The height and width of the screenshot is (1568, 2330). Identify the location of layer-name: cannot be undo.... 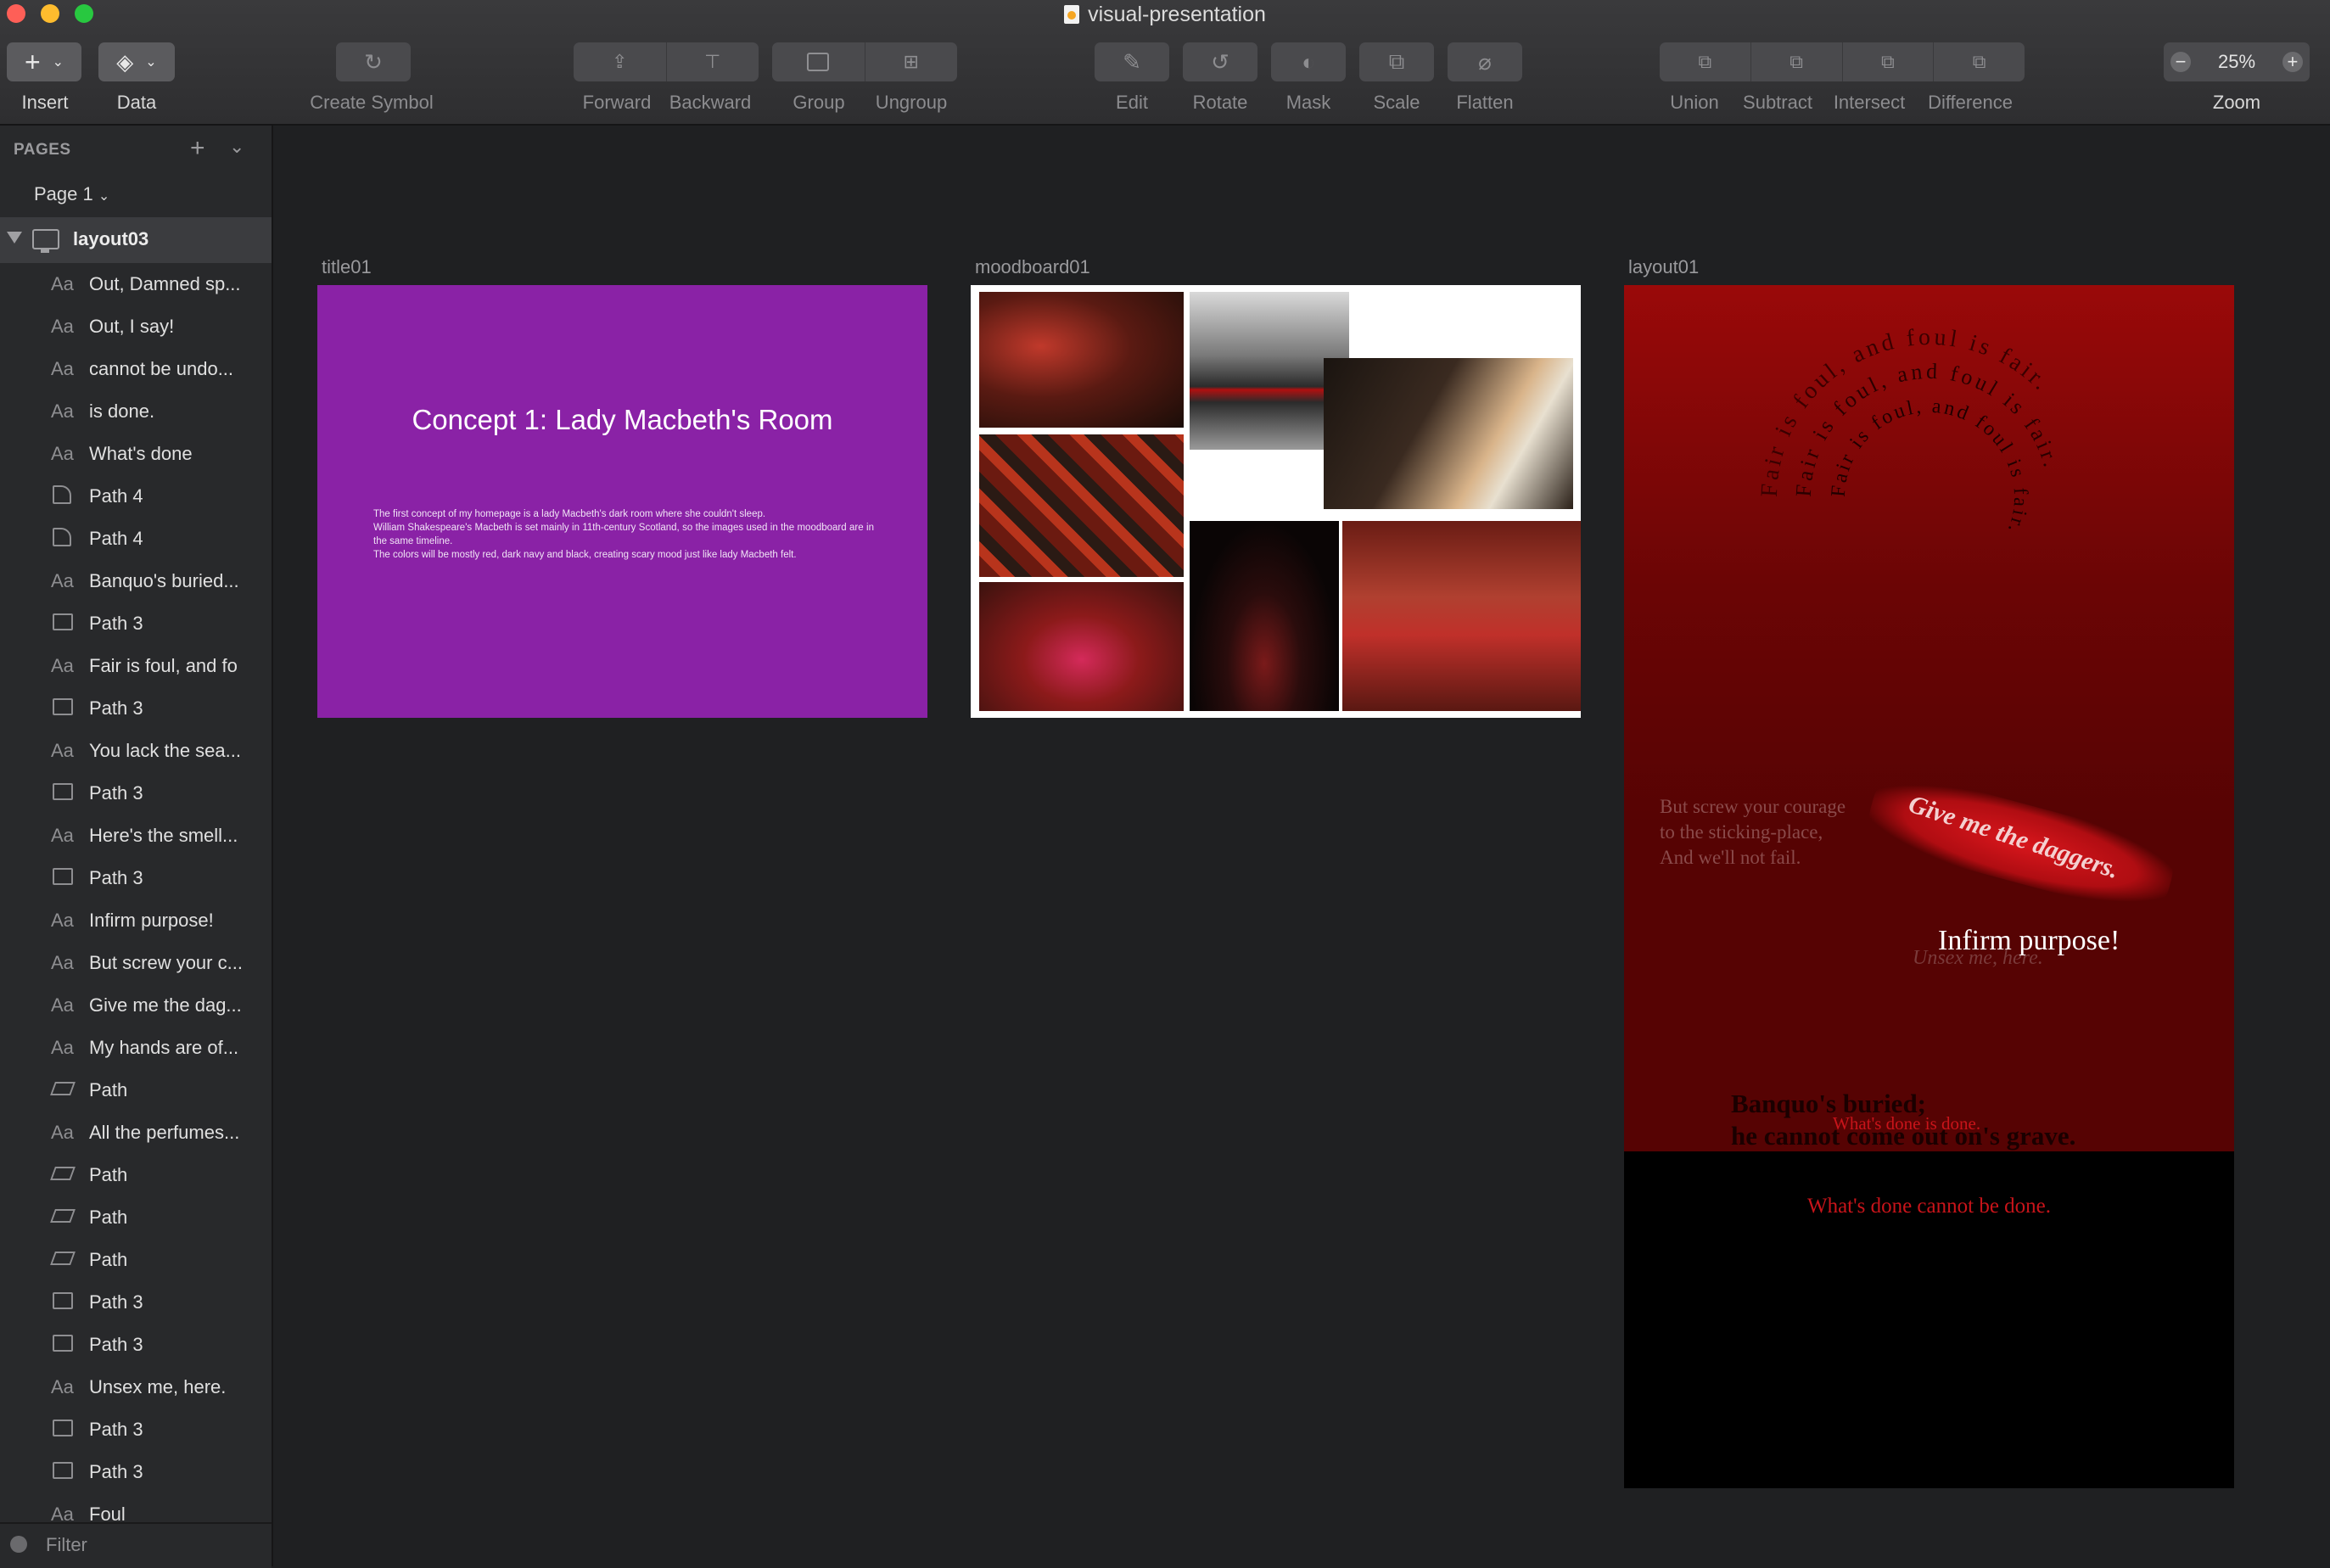
(161, 368).